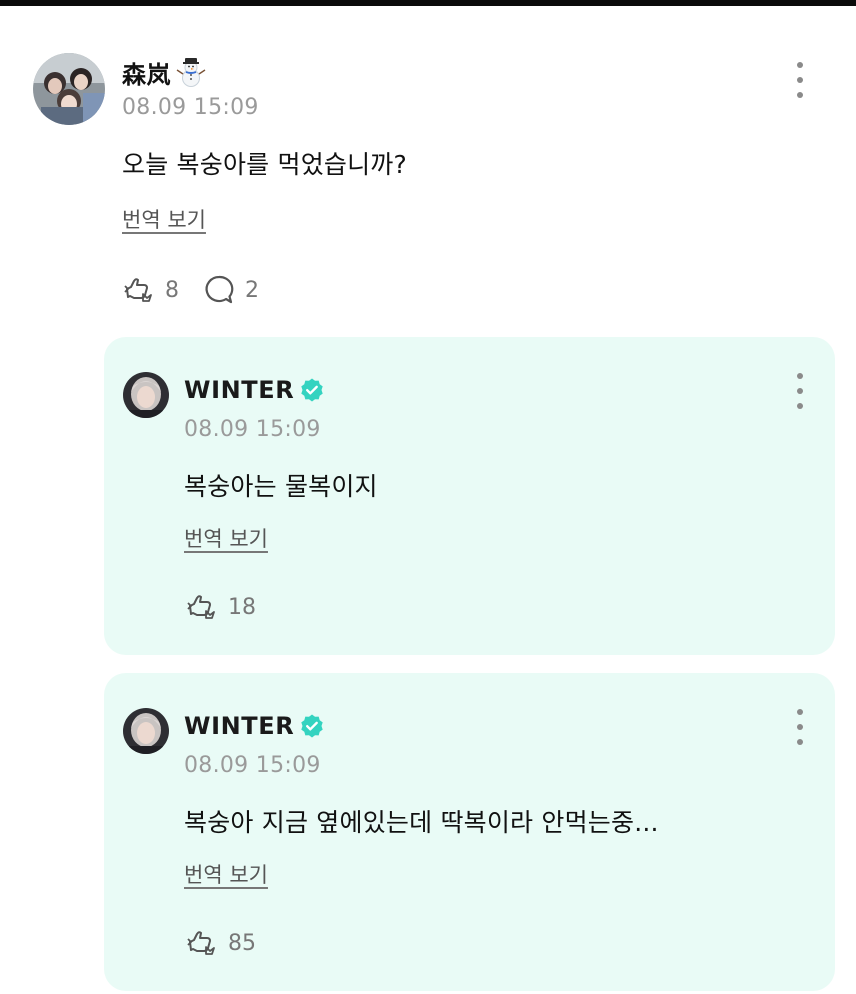 This screenshot has width=856, height=994. What do you see at coordinates (281, 486) in the screenshot?
I see `reply-text: 복숭아는 물복이지` at bounding box center [281, 486].